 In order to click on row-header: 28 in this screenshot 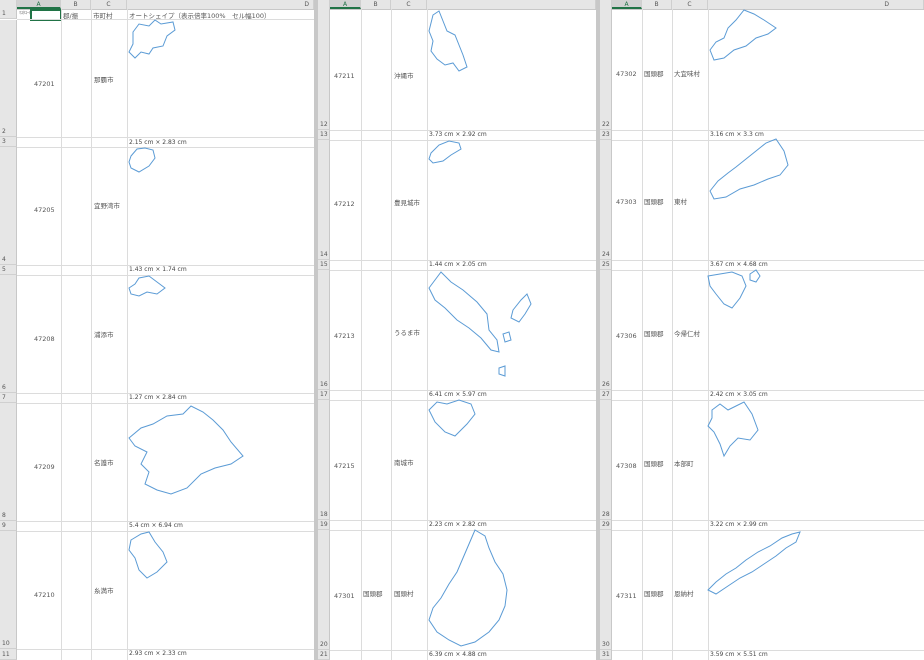, I will do `click(606, 460)`.